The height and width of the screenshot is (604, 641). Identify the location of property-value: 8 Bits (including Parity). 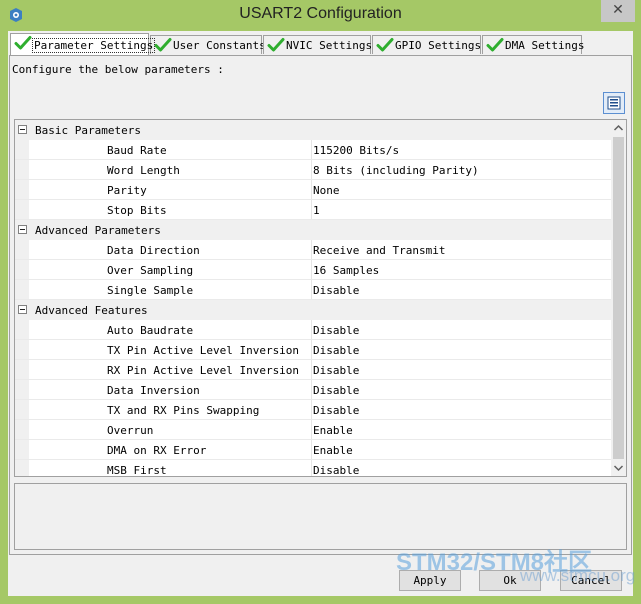
(396, 170).